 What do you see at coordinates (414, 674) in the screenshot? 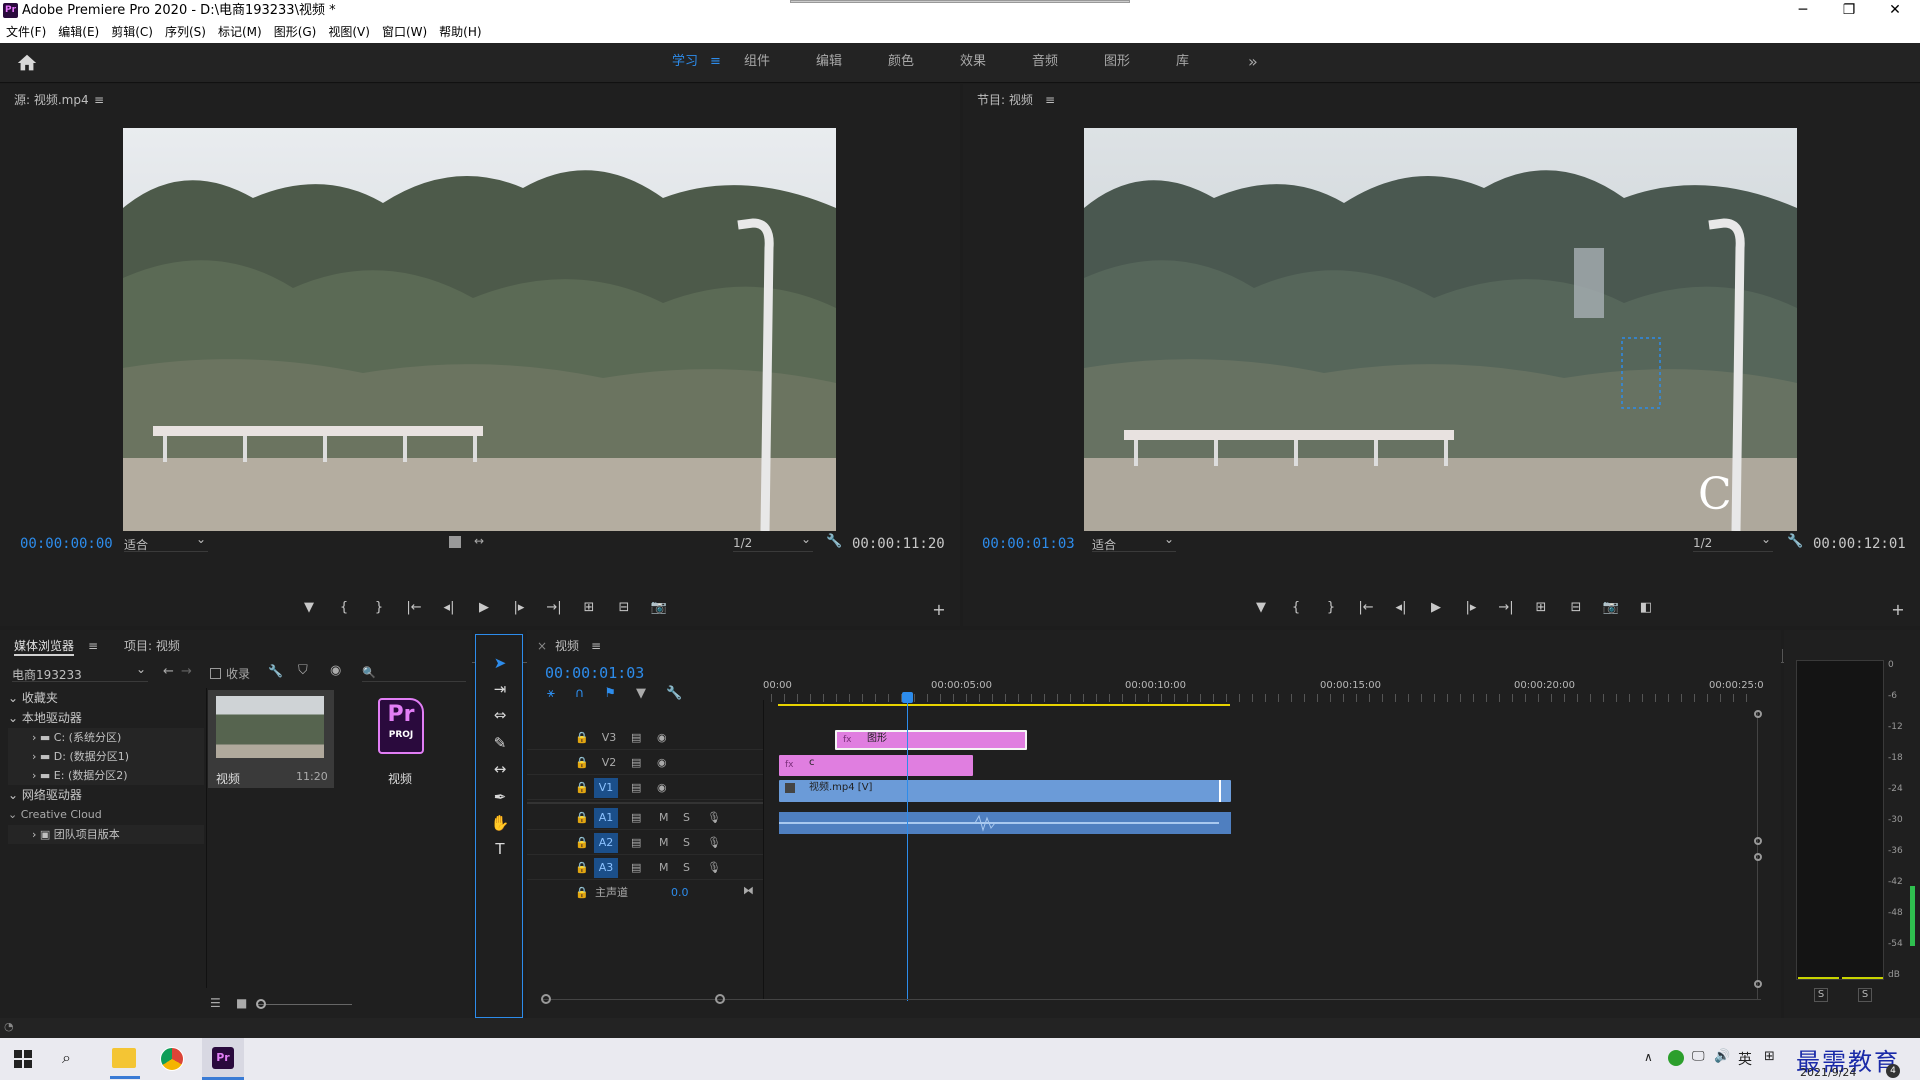
I see `media-search-input: 🔍` at bounding box center [414, 674].